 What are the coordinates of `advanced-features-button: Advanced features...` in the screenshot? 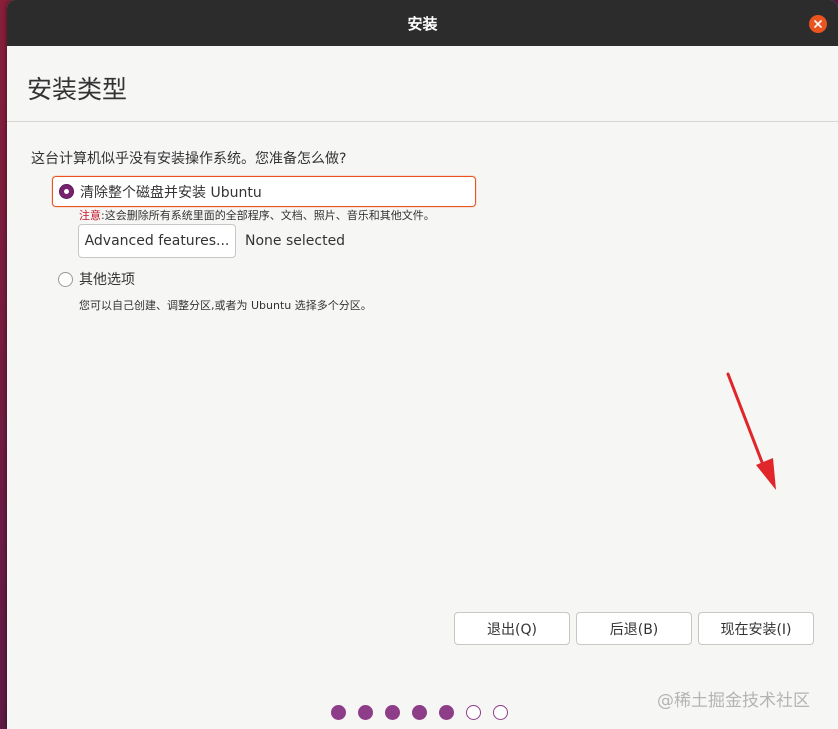 It's located at (157, 241).